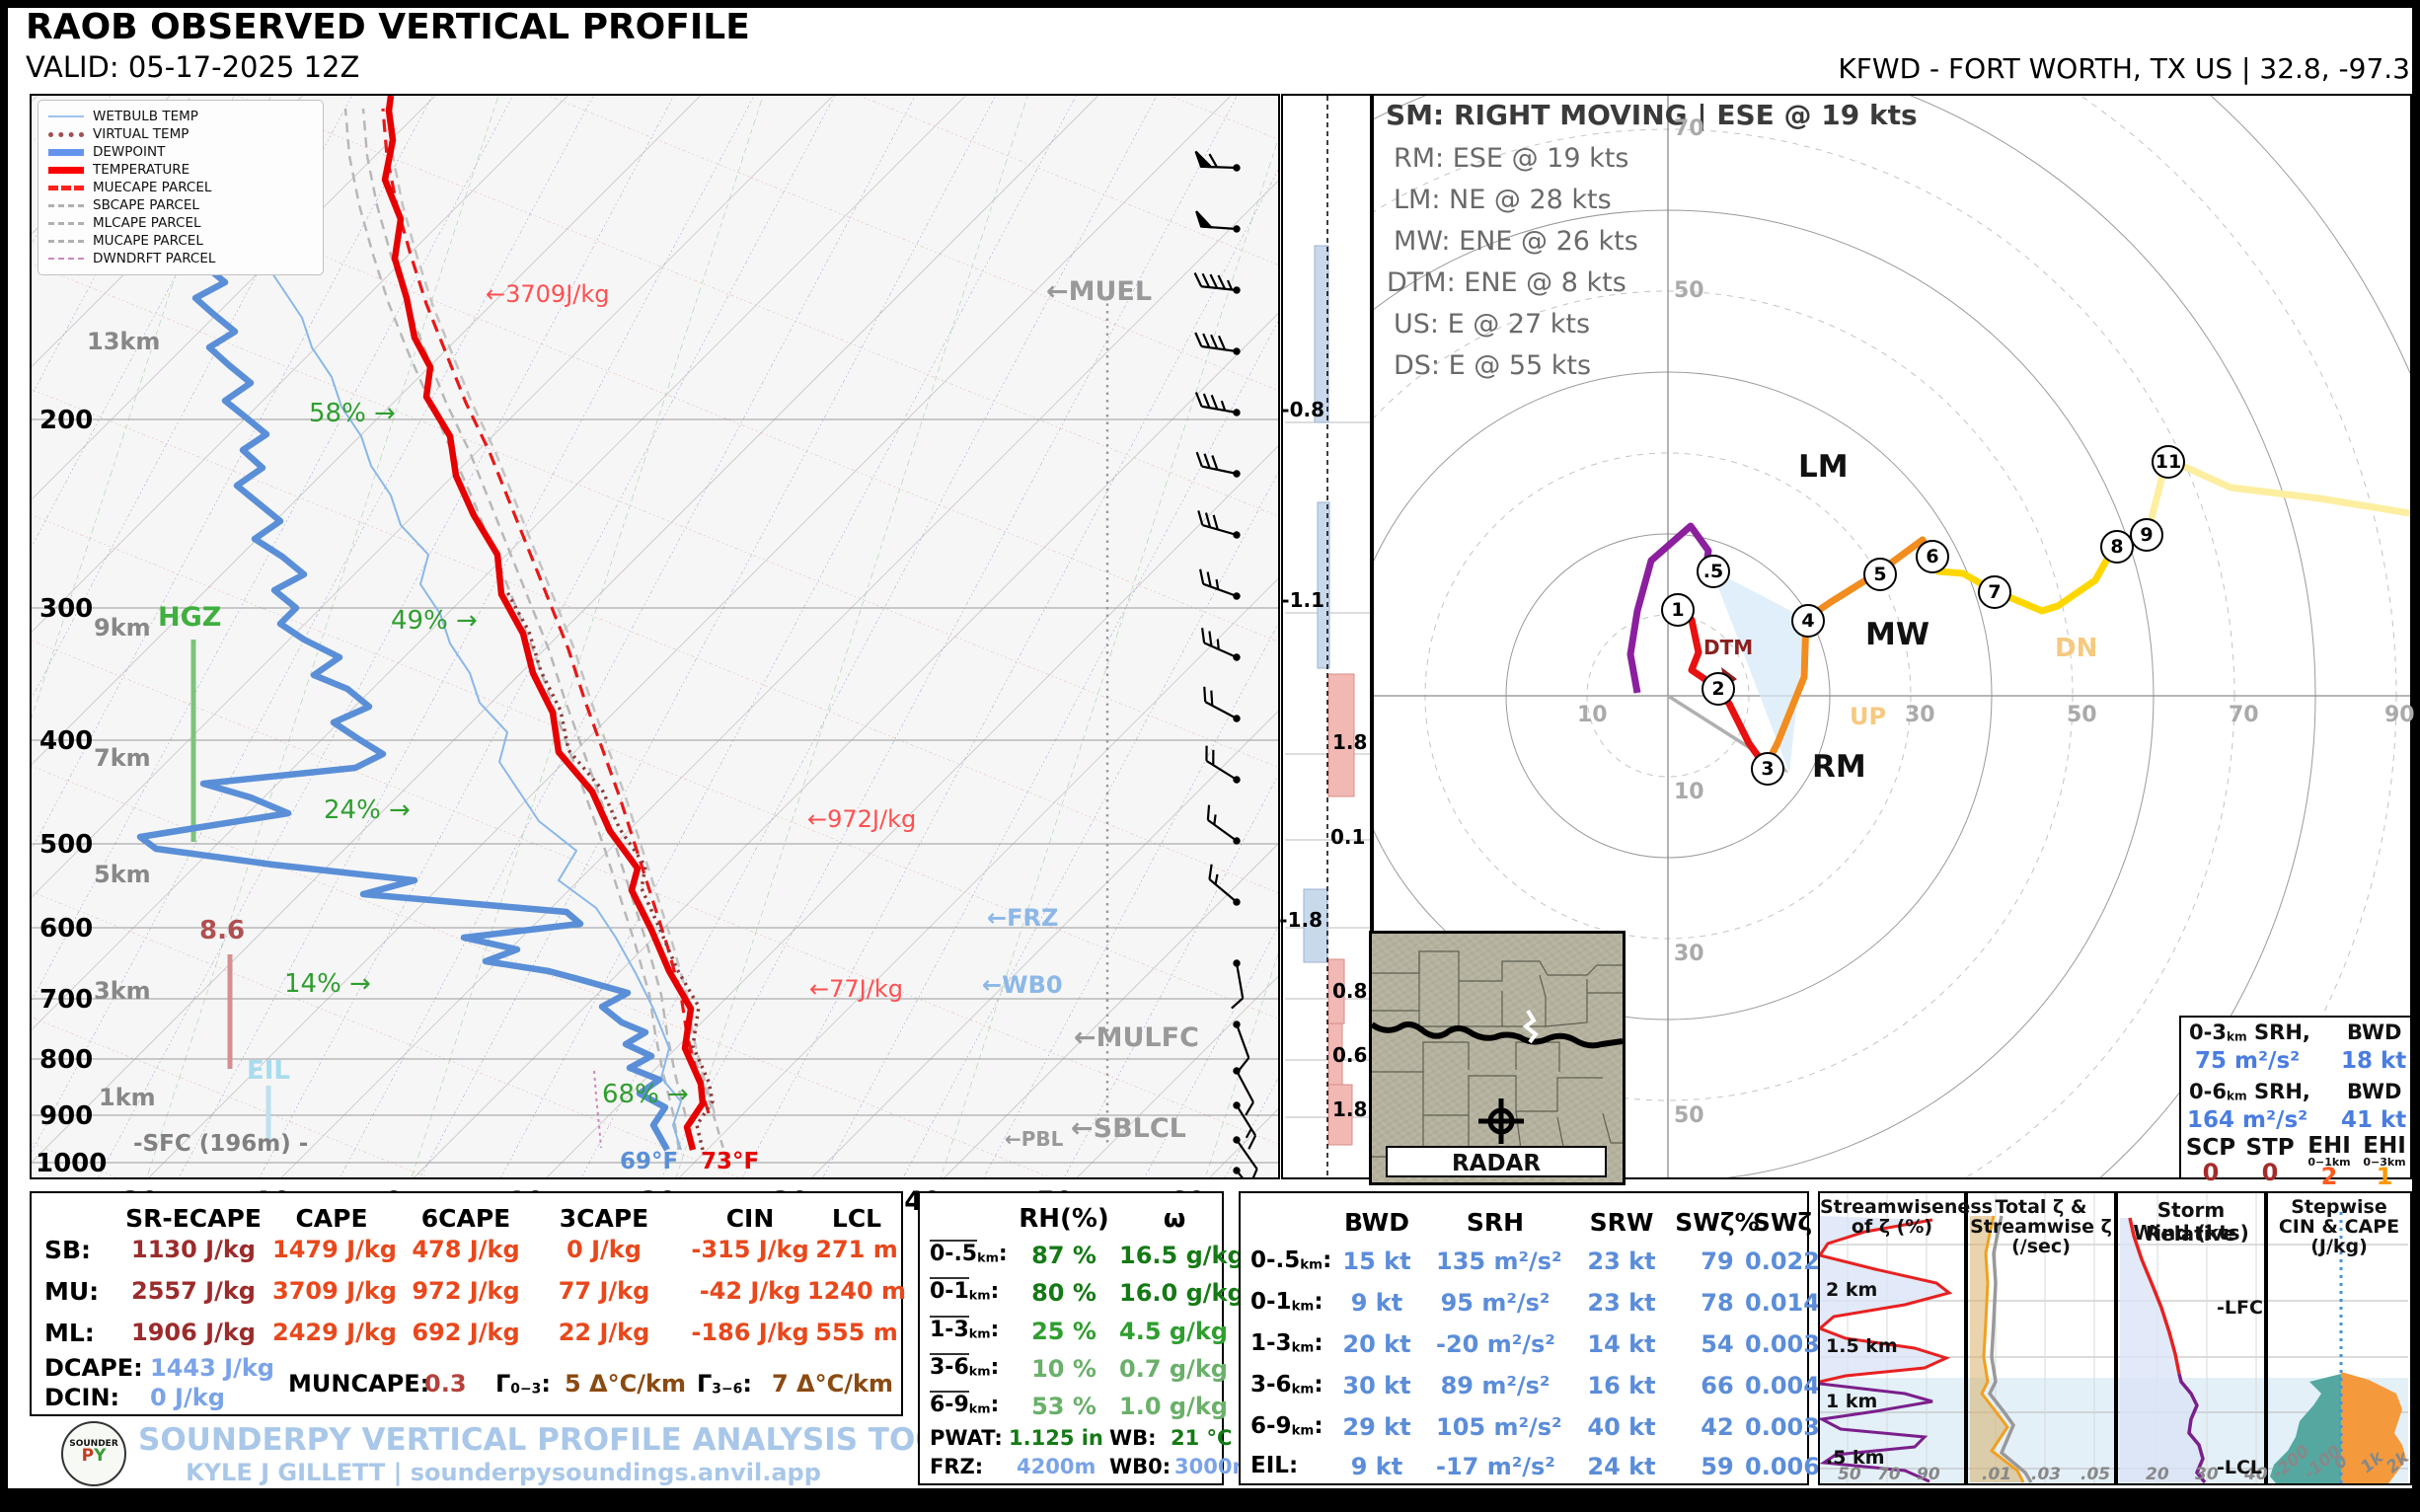 This screenshot has width=2420, height=1512. What do you see at coordinates (1782, 1222) in the screenshot?
I see `kin-header: SWζ` at bounding box center [1782, 1222].